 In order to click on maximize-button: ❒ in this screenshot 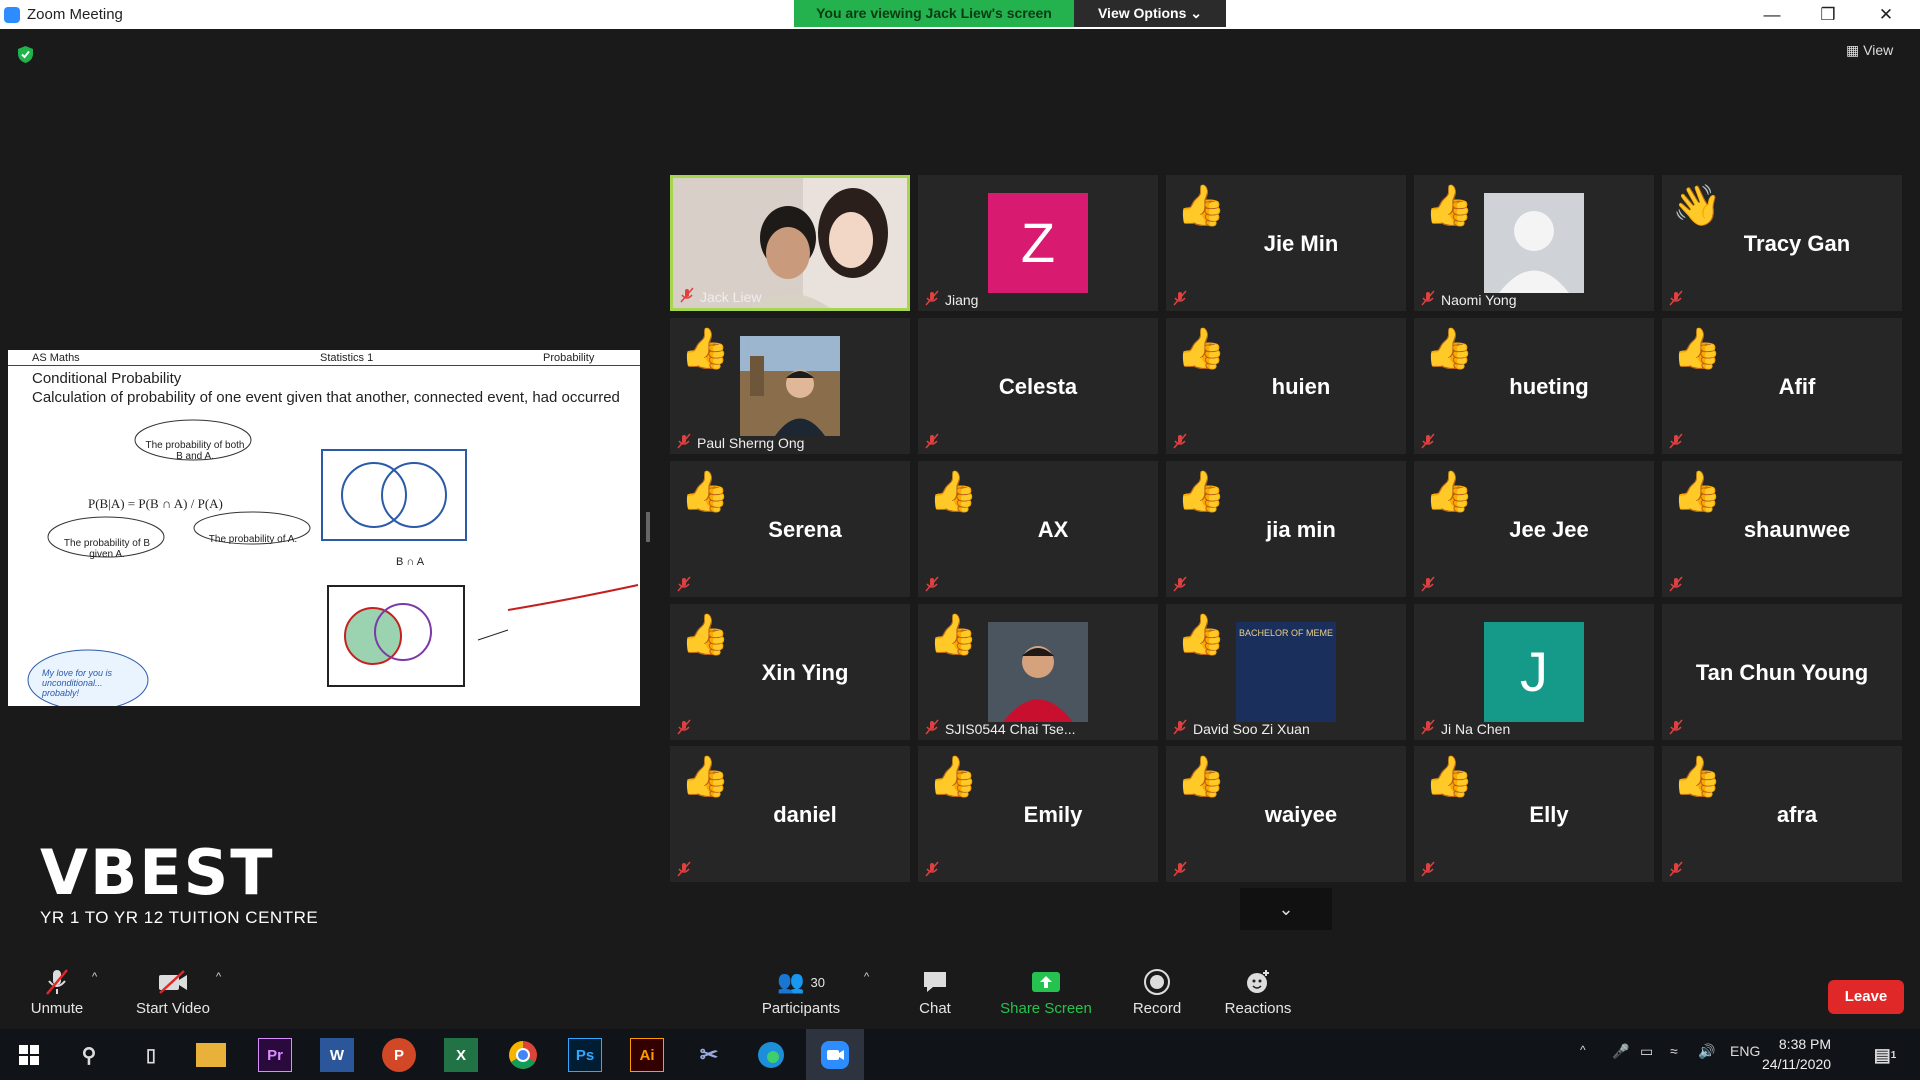, I will do `click(1828, 14)`.